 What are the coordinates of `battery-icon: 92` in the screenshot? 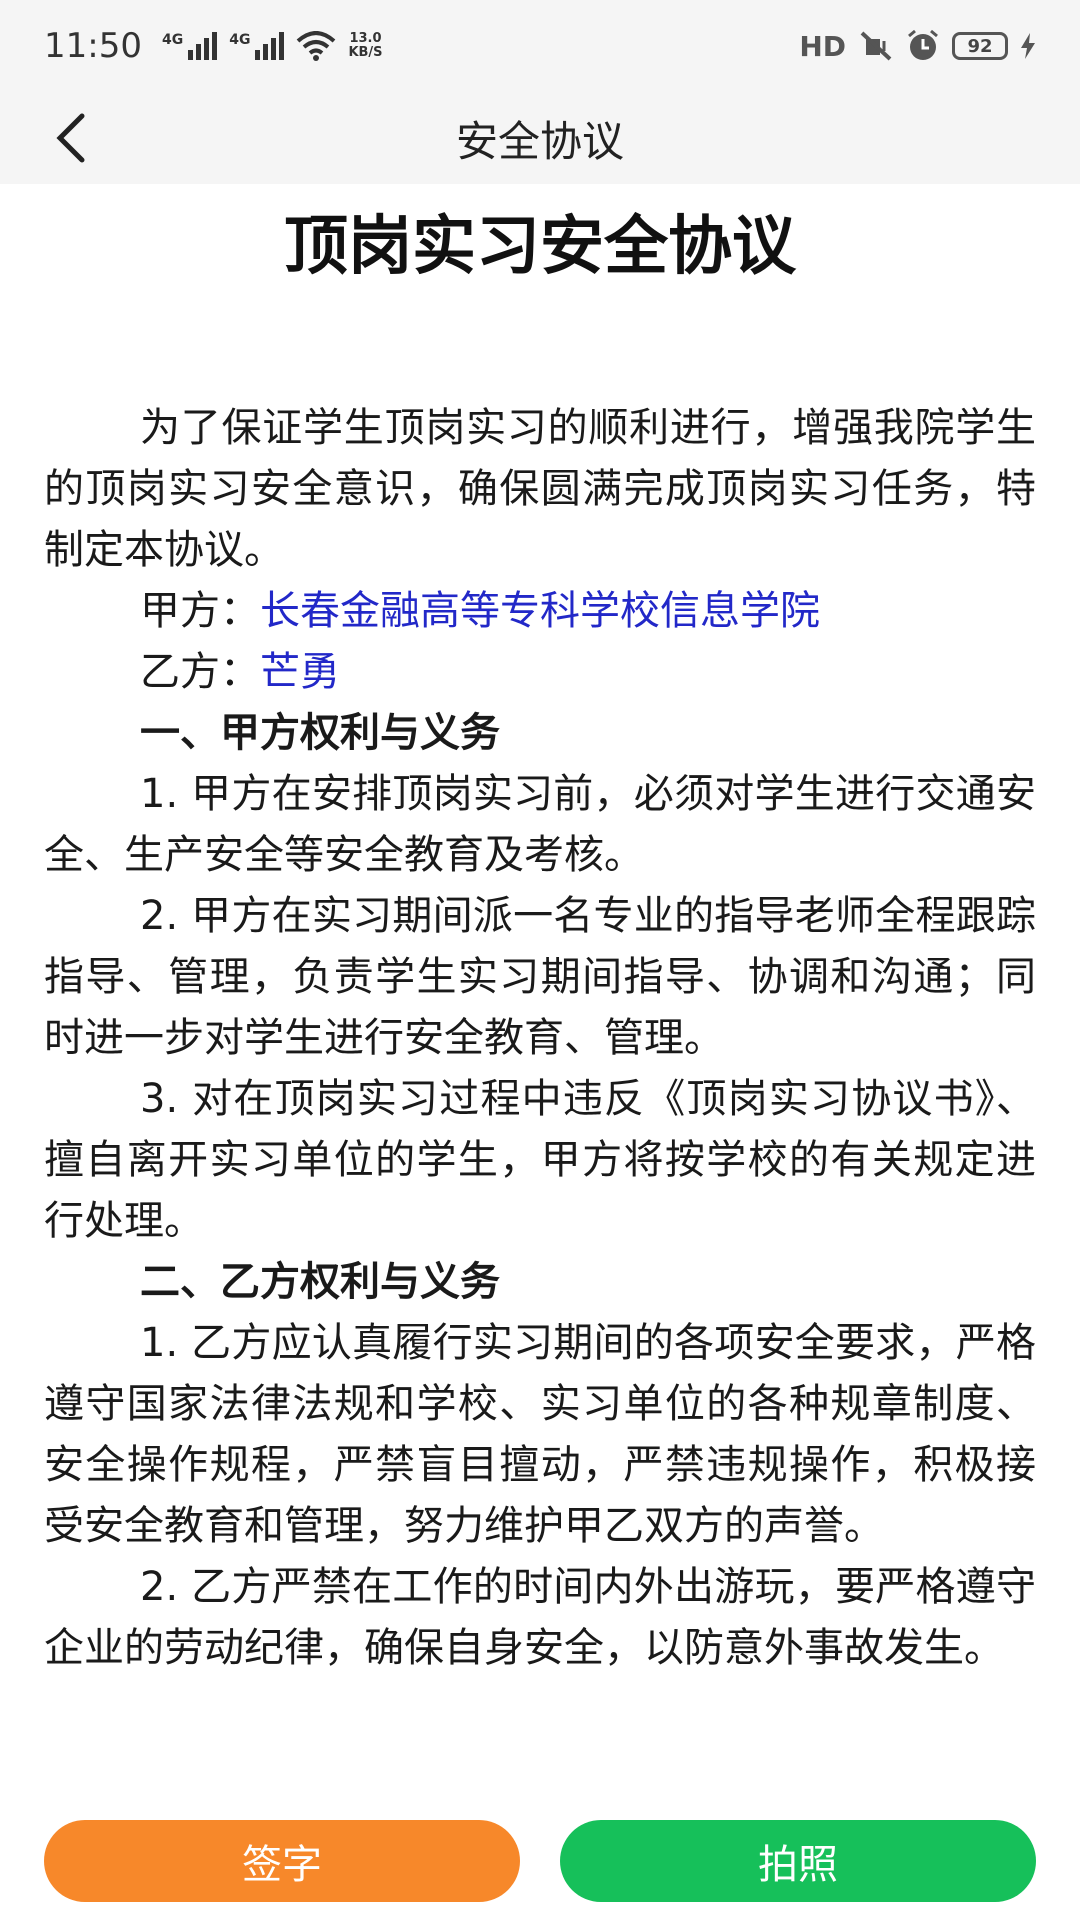 It's located at (980, 46).